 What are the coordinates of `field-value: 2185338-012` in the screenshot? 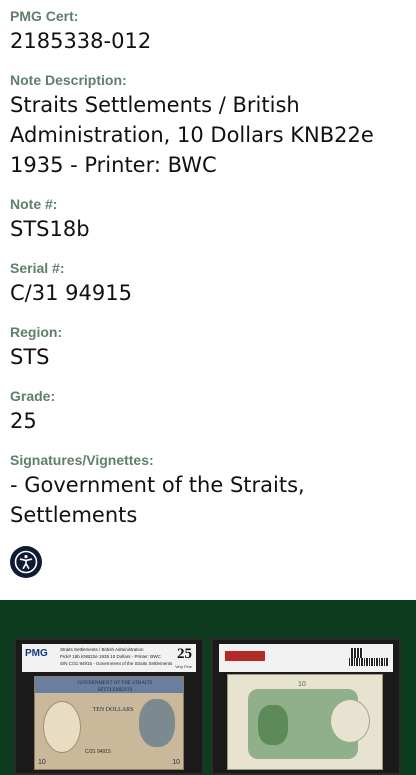 It's located at (81, 41).